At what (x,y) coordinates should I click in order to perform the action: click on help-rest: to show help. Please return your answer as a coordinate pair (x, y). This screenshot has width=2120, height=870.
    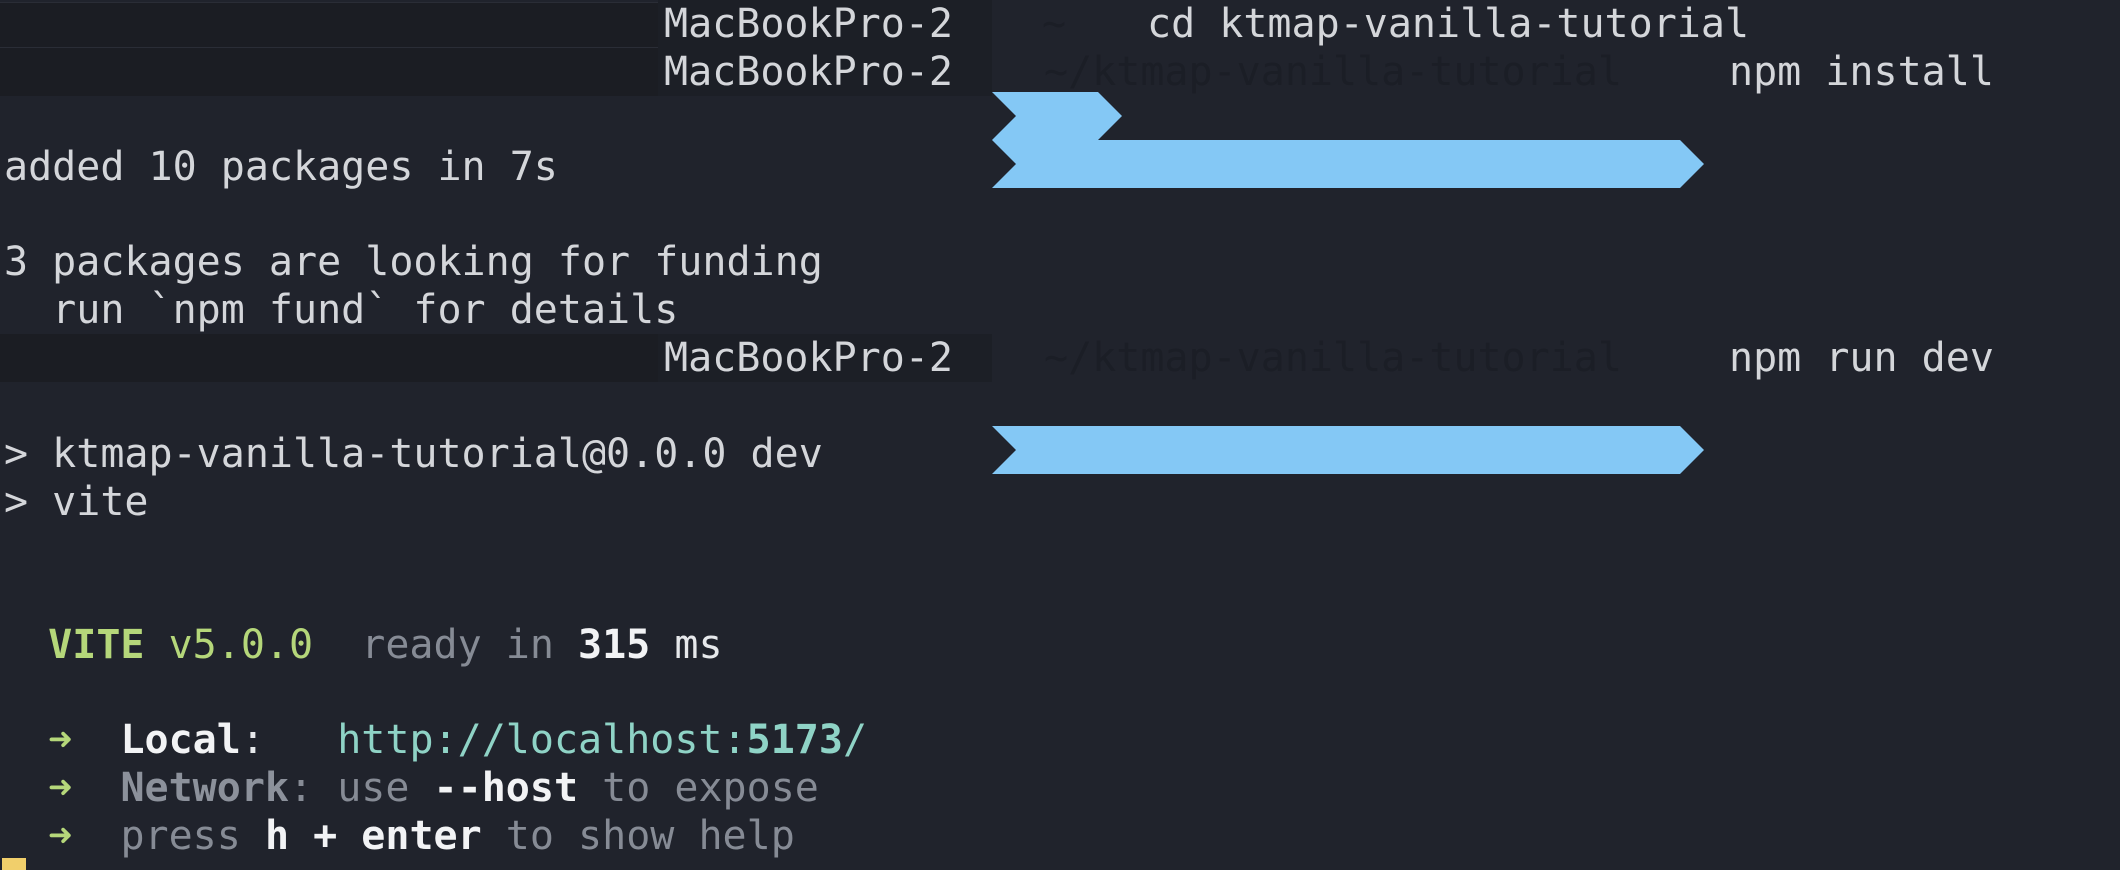
    Looking at the image, I should click on (650, 836).